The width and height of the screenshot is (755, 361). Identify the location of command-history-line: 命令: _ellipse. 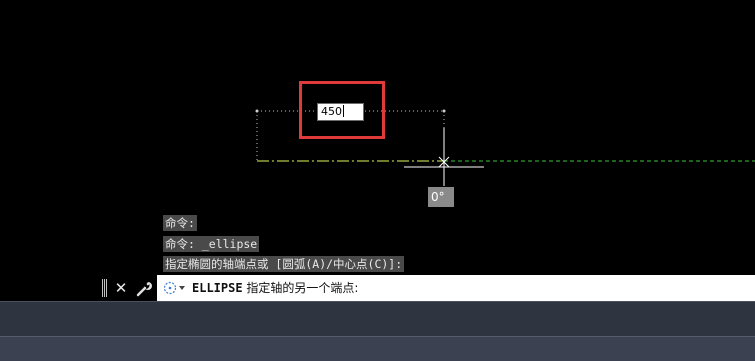
(211, 244).